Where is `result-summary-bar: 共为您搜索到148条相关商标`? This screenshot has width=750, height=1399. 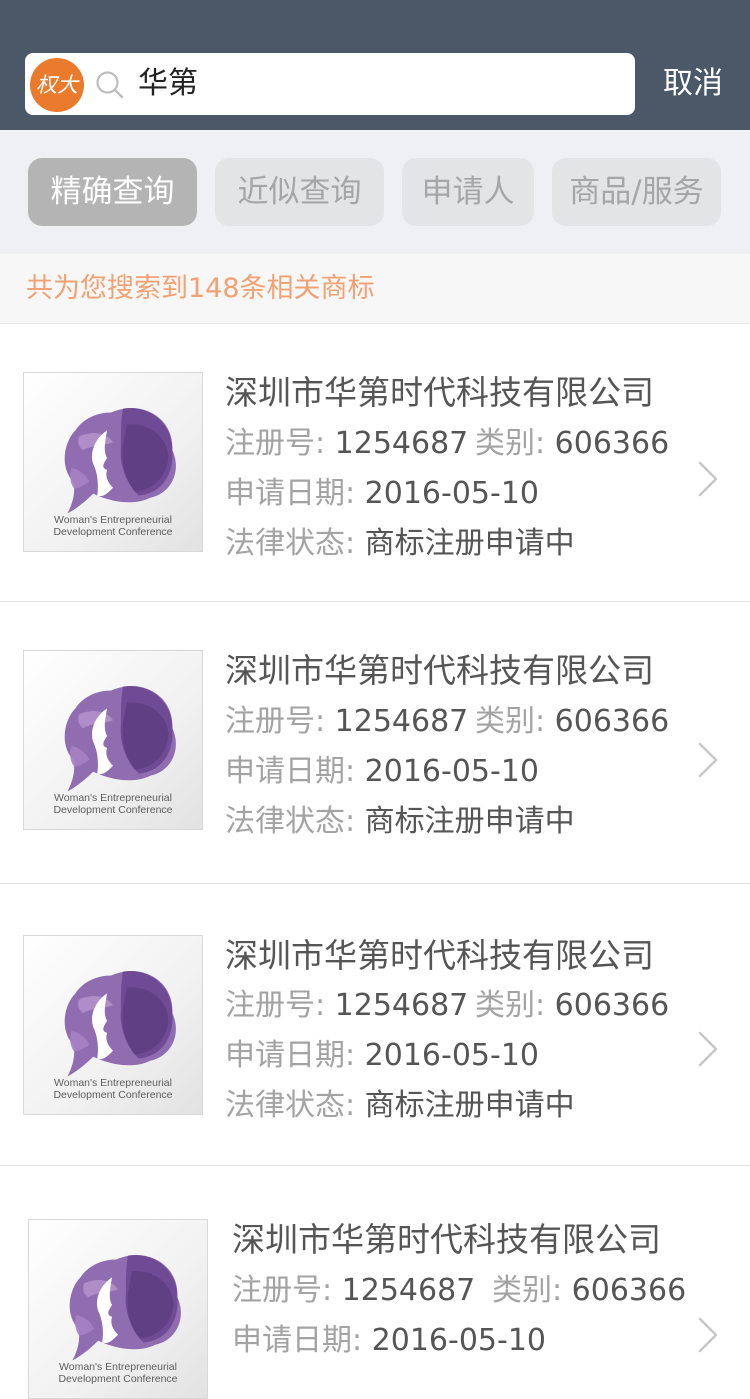 result-summary-bar: 共为您搜索到148条相关商标 is located at coordinates (375, 289).